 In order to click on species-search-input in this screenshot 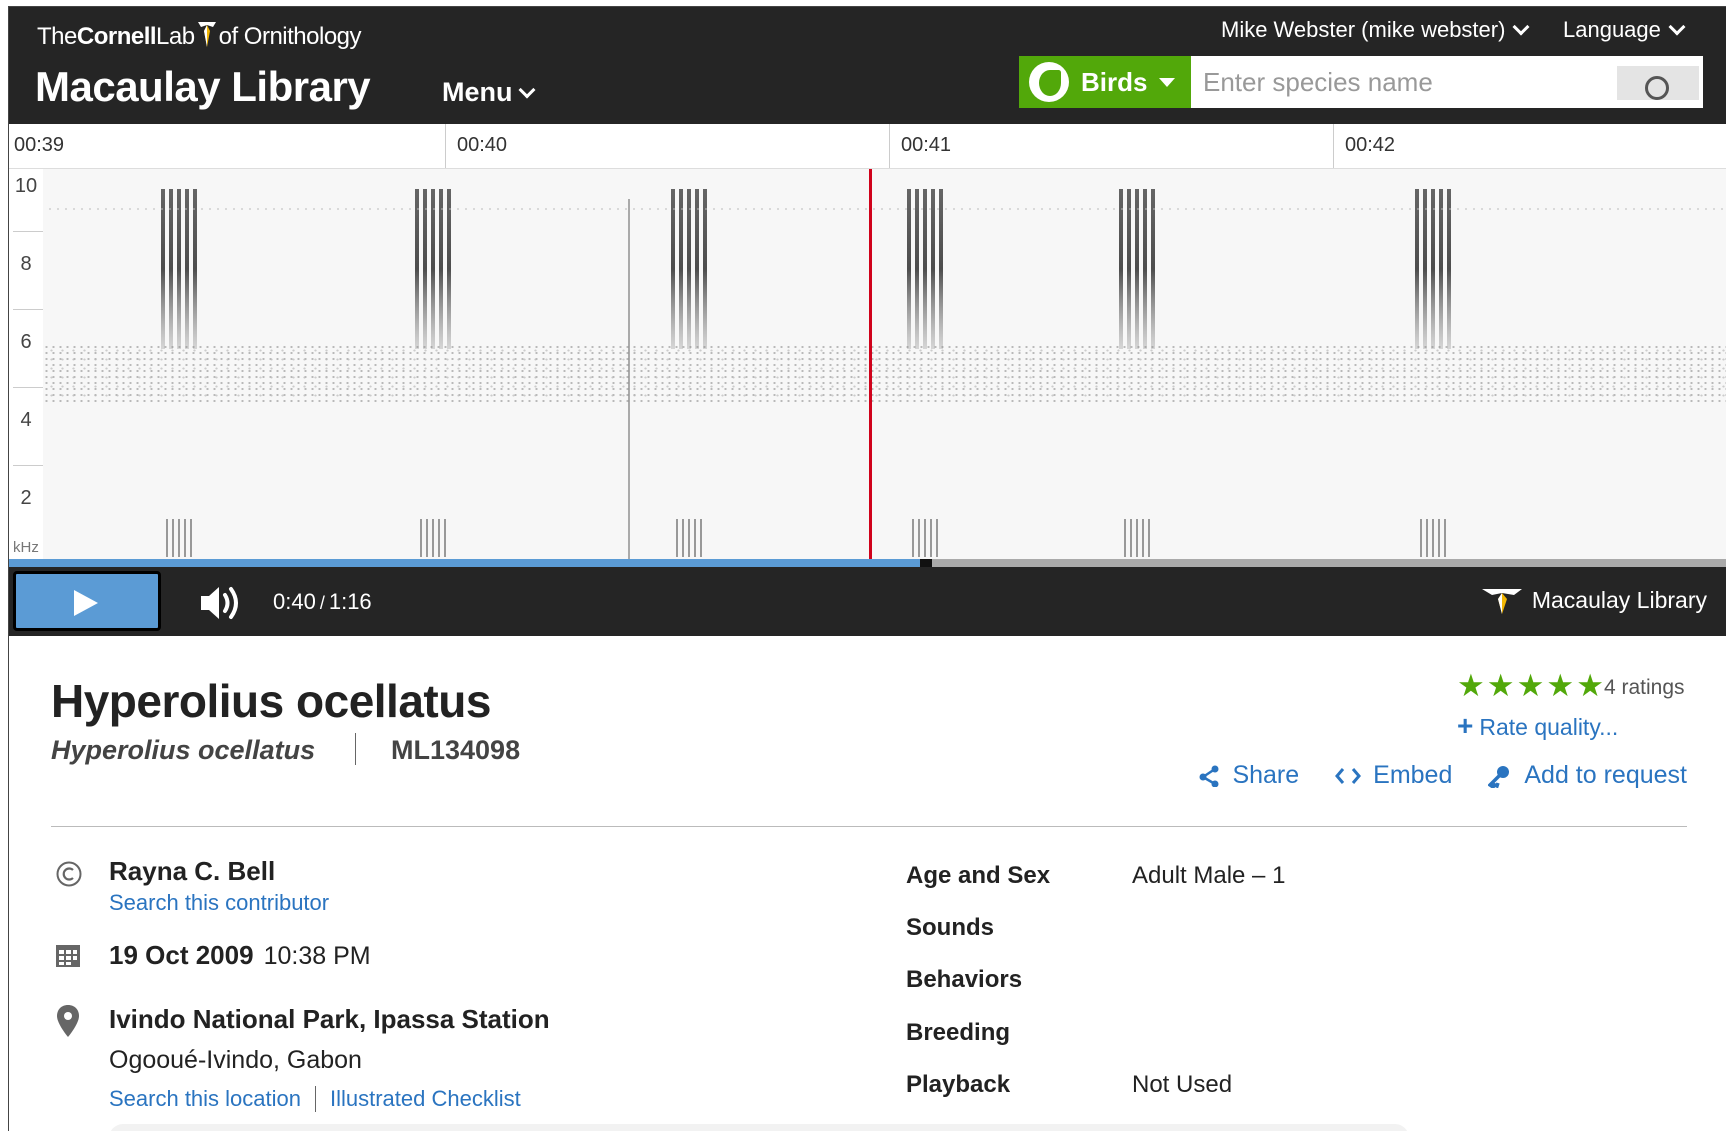, I will do `click(1401, 82)`.